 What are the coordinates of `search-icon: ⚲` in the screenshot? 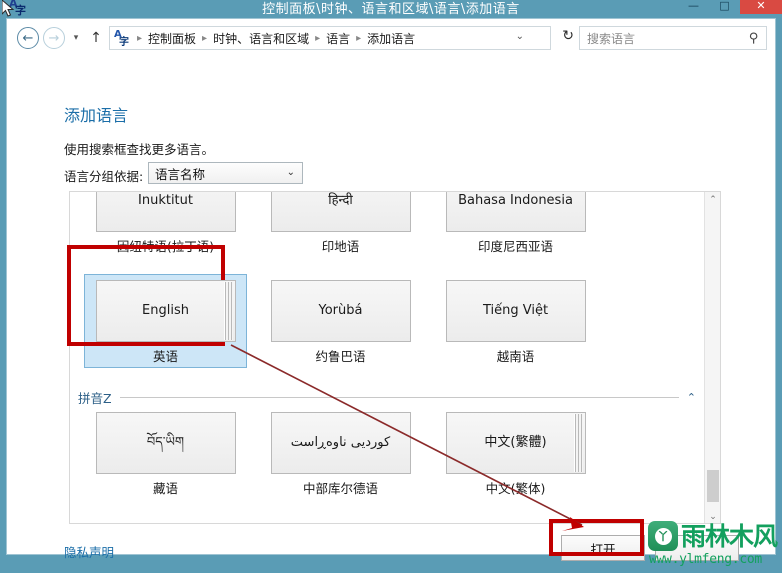 It's located at (754, 38).